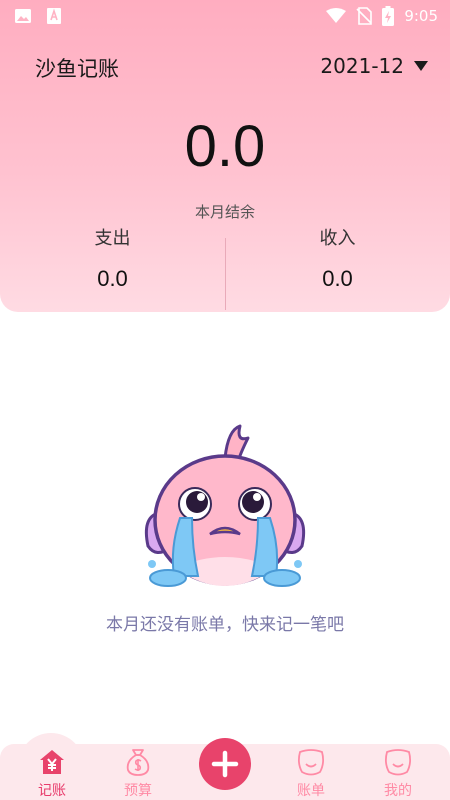 This screenshot has width=450, height=800. Describe the element at coordinates (225, 16) in the screenshot. I see `status-bar: 9:05` at that location.